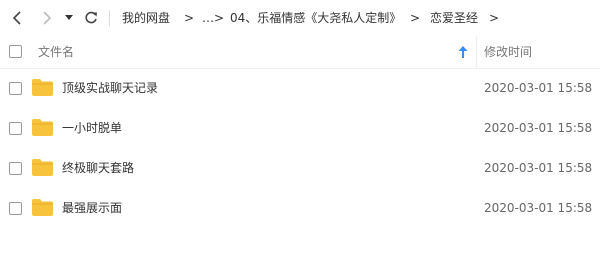 The width and height of the screenshot is (600, 269). I want to click on caret-down-icon, so click(69, 17).